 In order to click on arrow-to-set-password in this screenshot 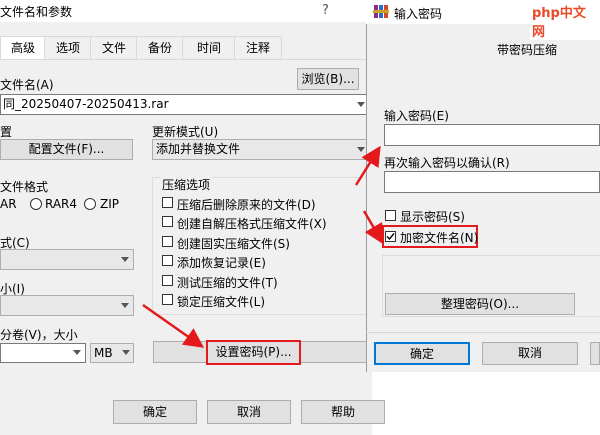, I will do `click(173, 325)`.